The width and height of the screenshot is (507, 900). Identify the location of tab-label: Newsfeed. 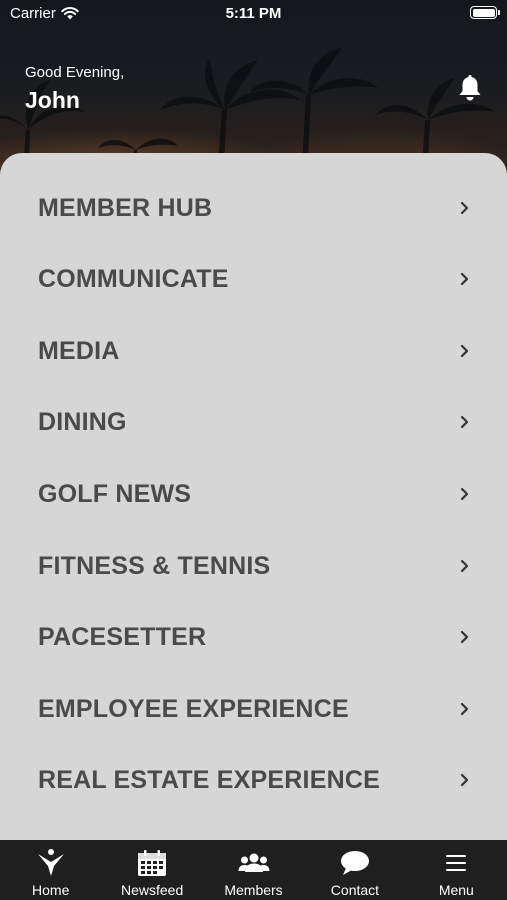
(152, 890).